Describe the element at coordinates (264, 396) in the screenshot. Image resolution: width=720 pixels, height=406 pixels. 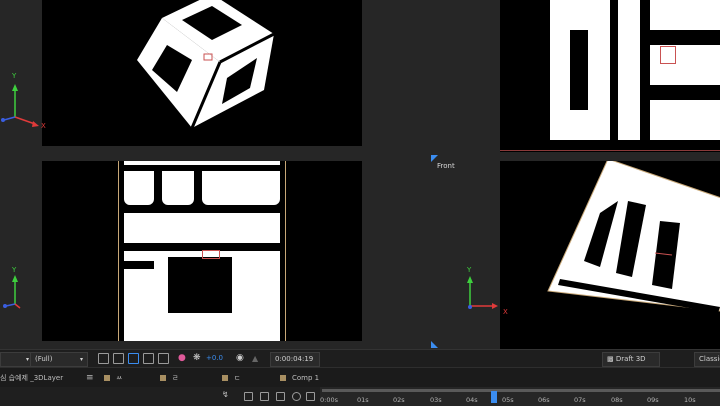
I see `motion-blur-icon` at that location.